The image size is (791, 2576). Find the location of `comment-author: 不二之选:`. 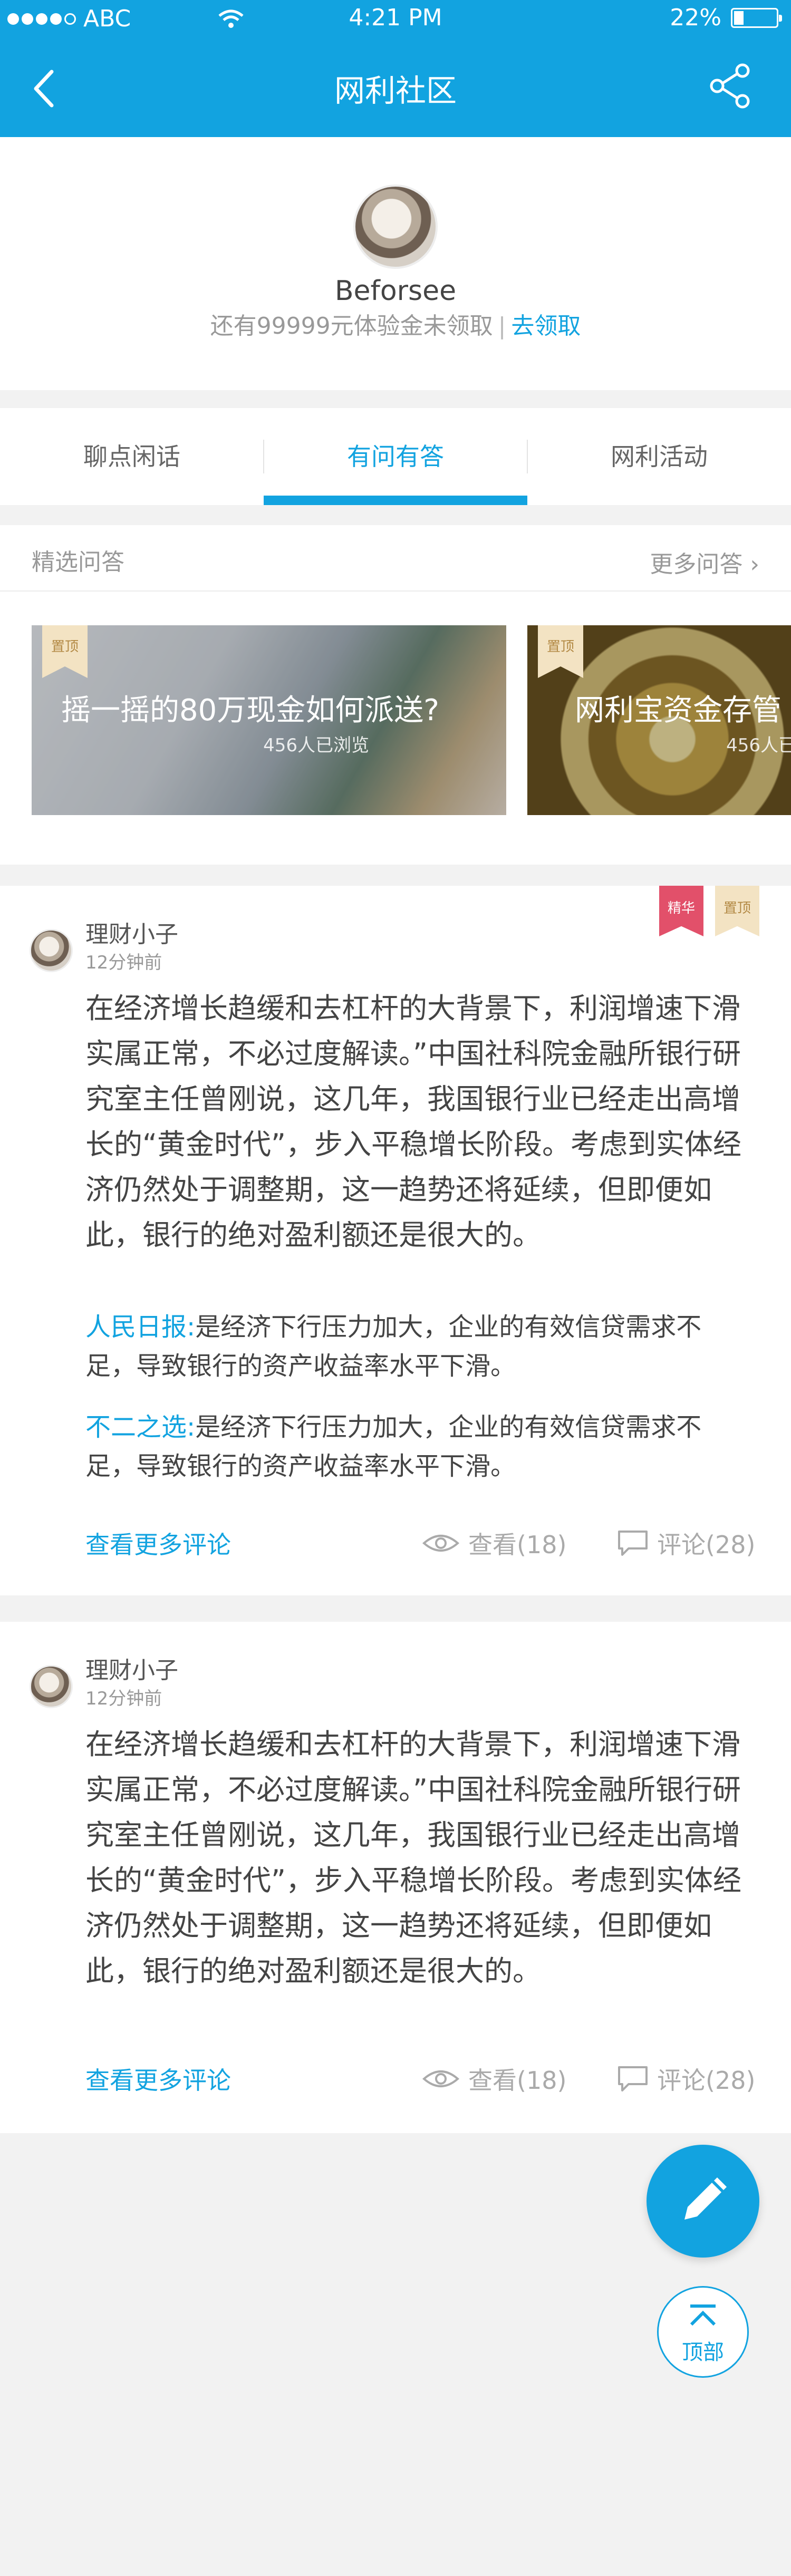

comment-author: 不二之选: is located at coordinates (140, 1427).